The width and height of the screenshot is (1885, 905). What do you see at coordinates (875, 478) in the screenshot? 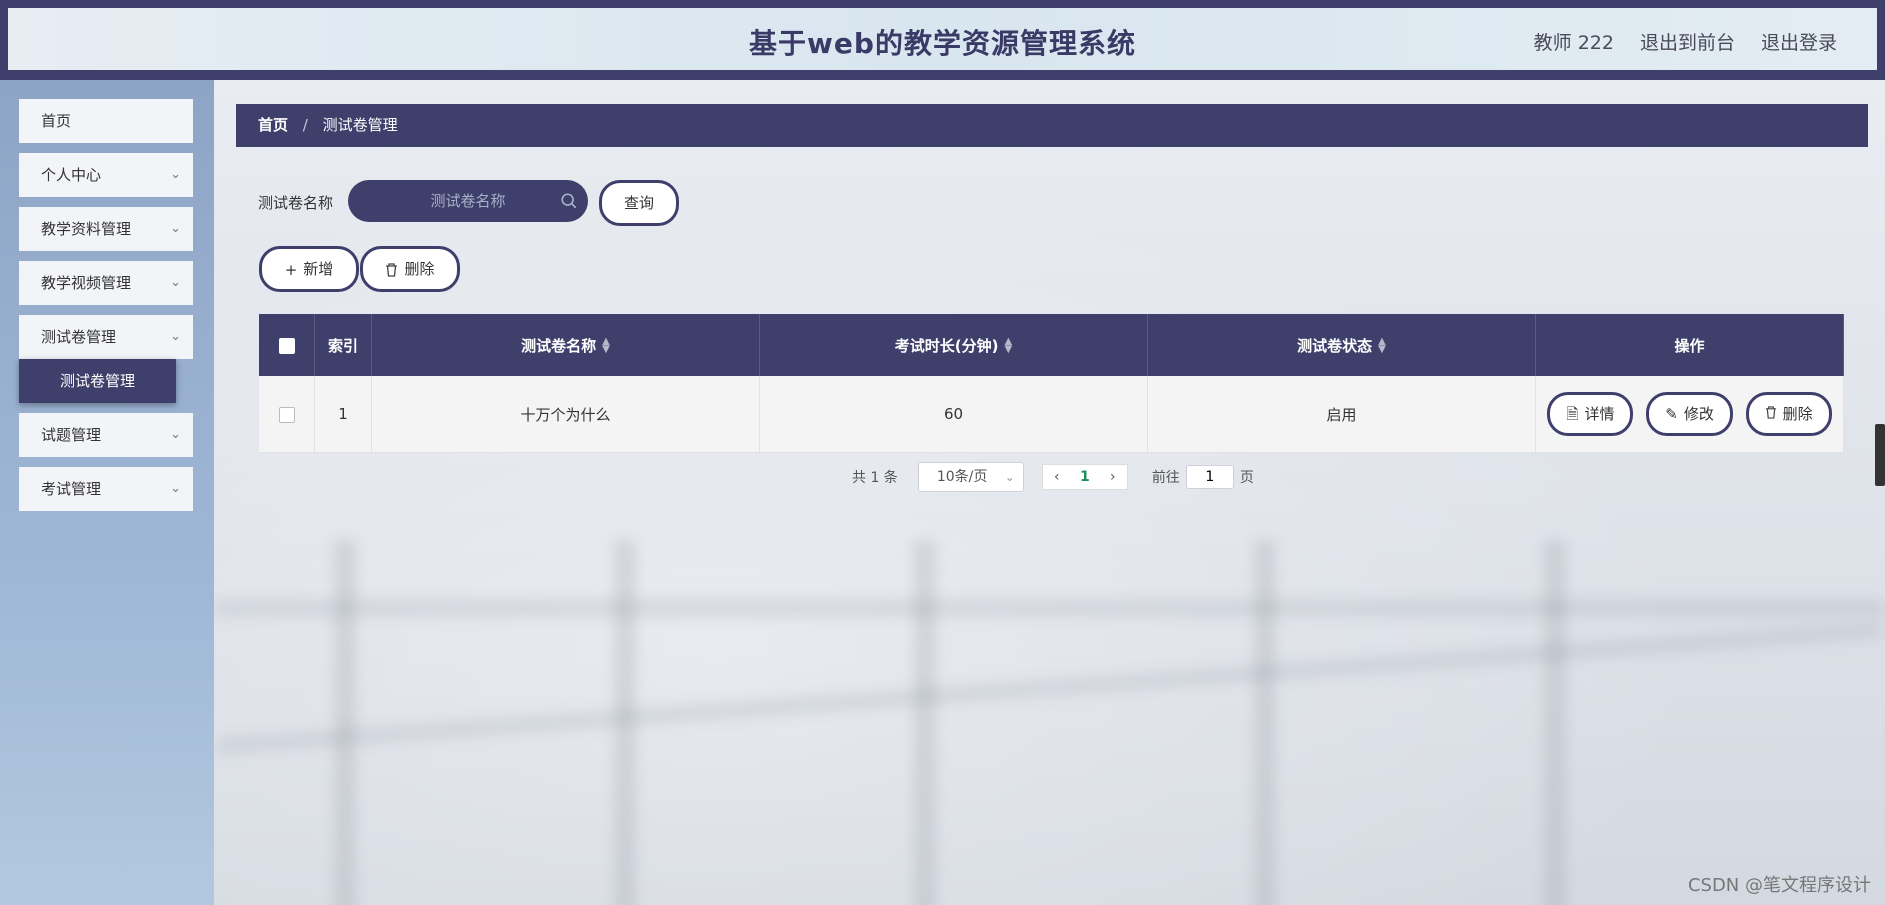
I see `total-count: 共 1 条` at bounding box center [875, 478].